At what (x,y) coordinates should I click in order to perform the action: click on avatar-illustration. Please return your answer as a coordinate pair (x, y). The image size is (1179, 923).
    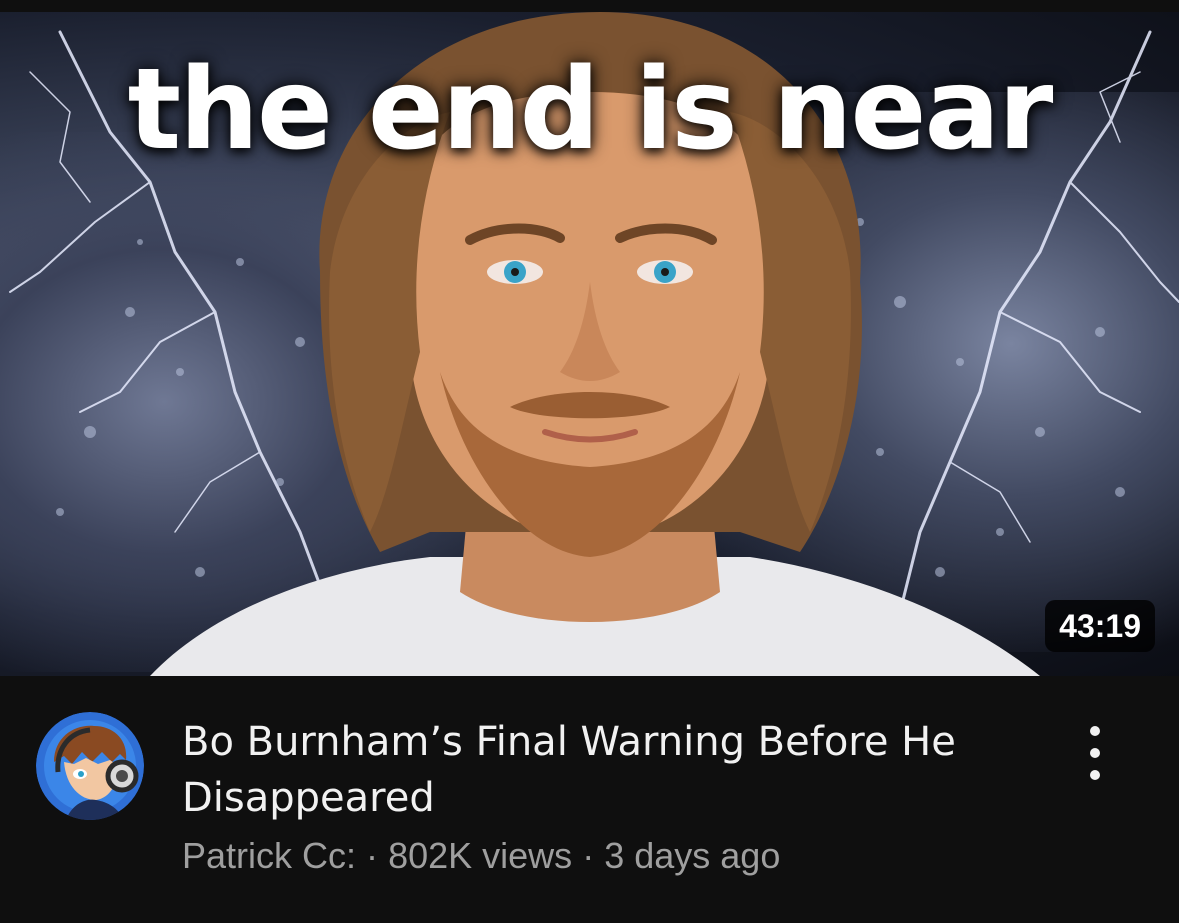
    Looking at the image, I should click on (90, 766).